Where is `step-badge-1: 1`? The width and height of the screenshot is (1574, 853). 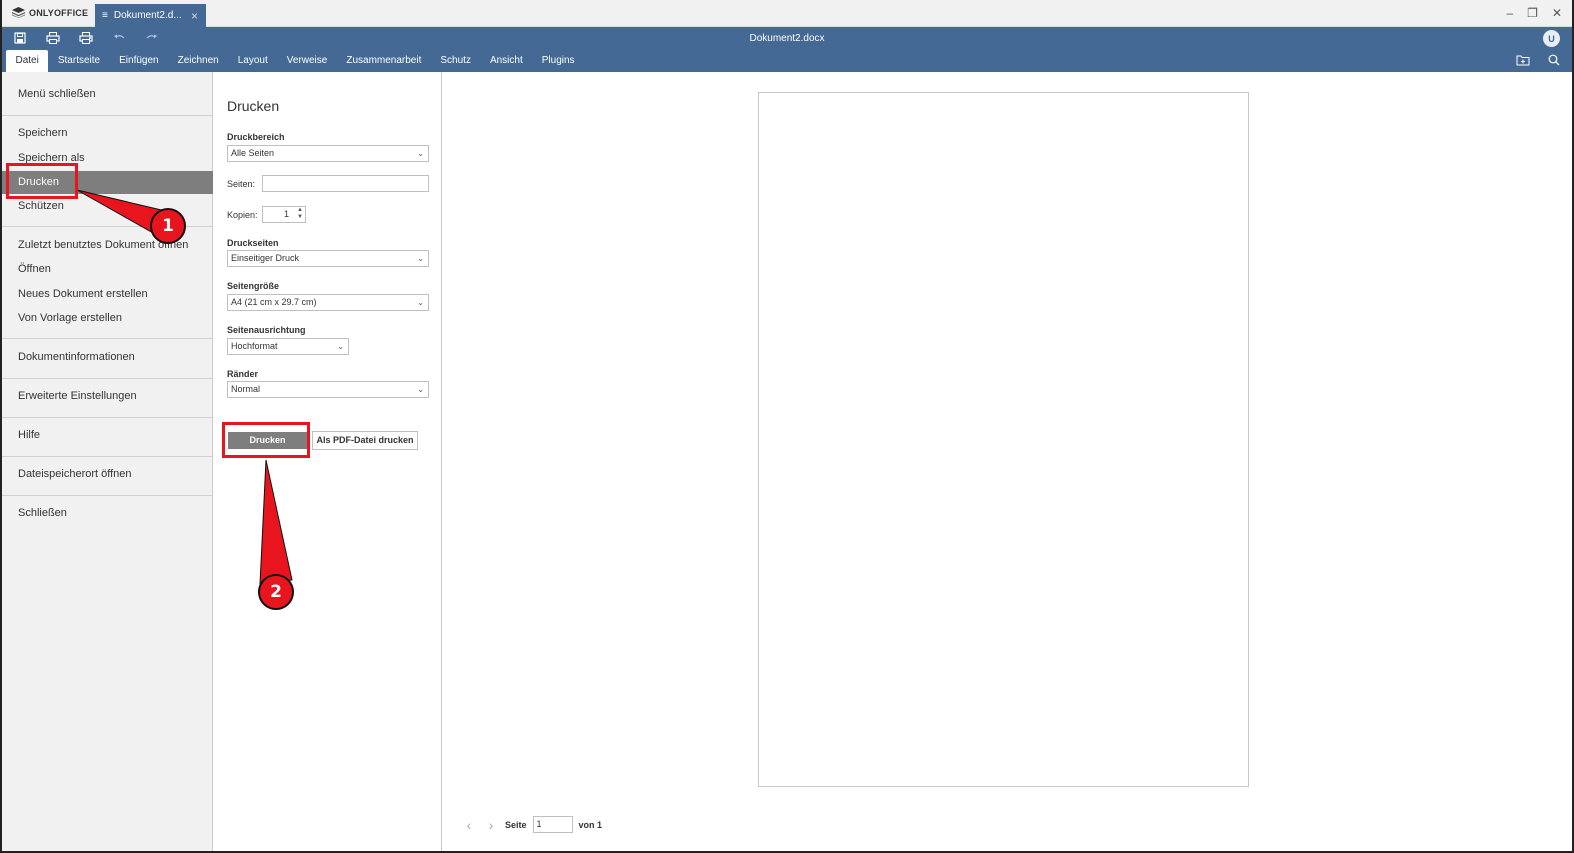 step-badge-1: 1 is located at coordinates (168, 226).